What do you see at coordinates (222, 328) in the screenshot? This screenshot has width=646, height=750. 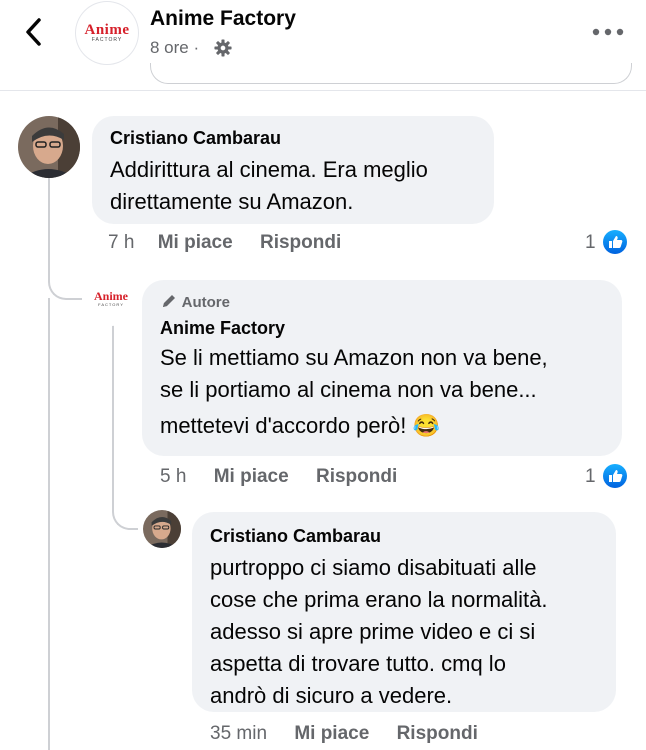 I see `comment-author: Anime Factory` at bounding box center [222, 328].